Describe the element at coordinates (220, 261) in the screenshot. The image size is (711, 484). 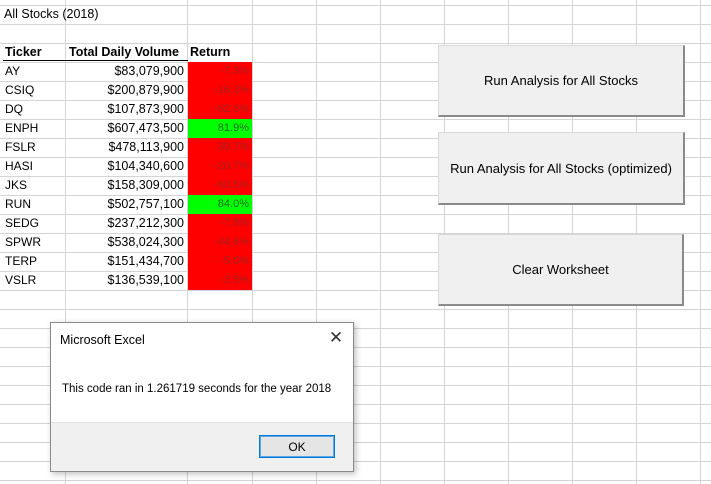
I see `return-cell: -5.0%` at that location.